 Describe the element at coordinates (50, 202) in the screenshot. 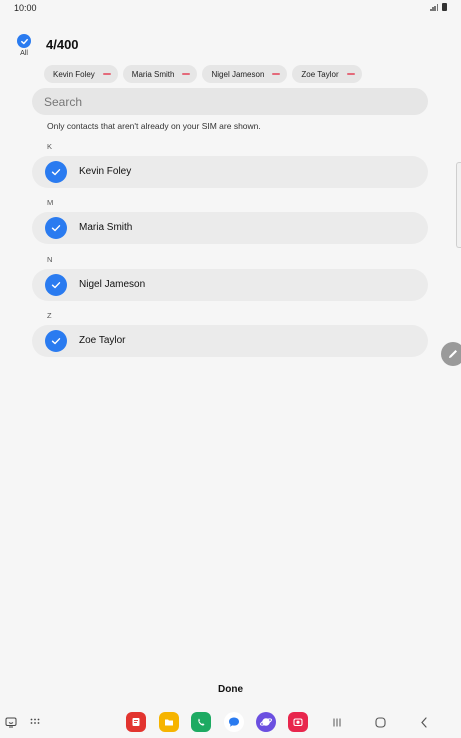

I see `index-letter: M` at that location.